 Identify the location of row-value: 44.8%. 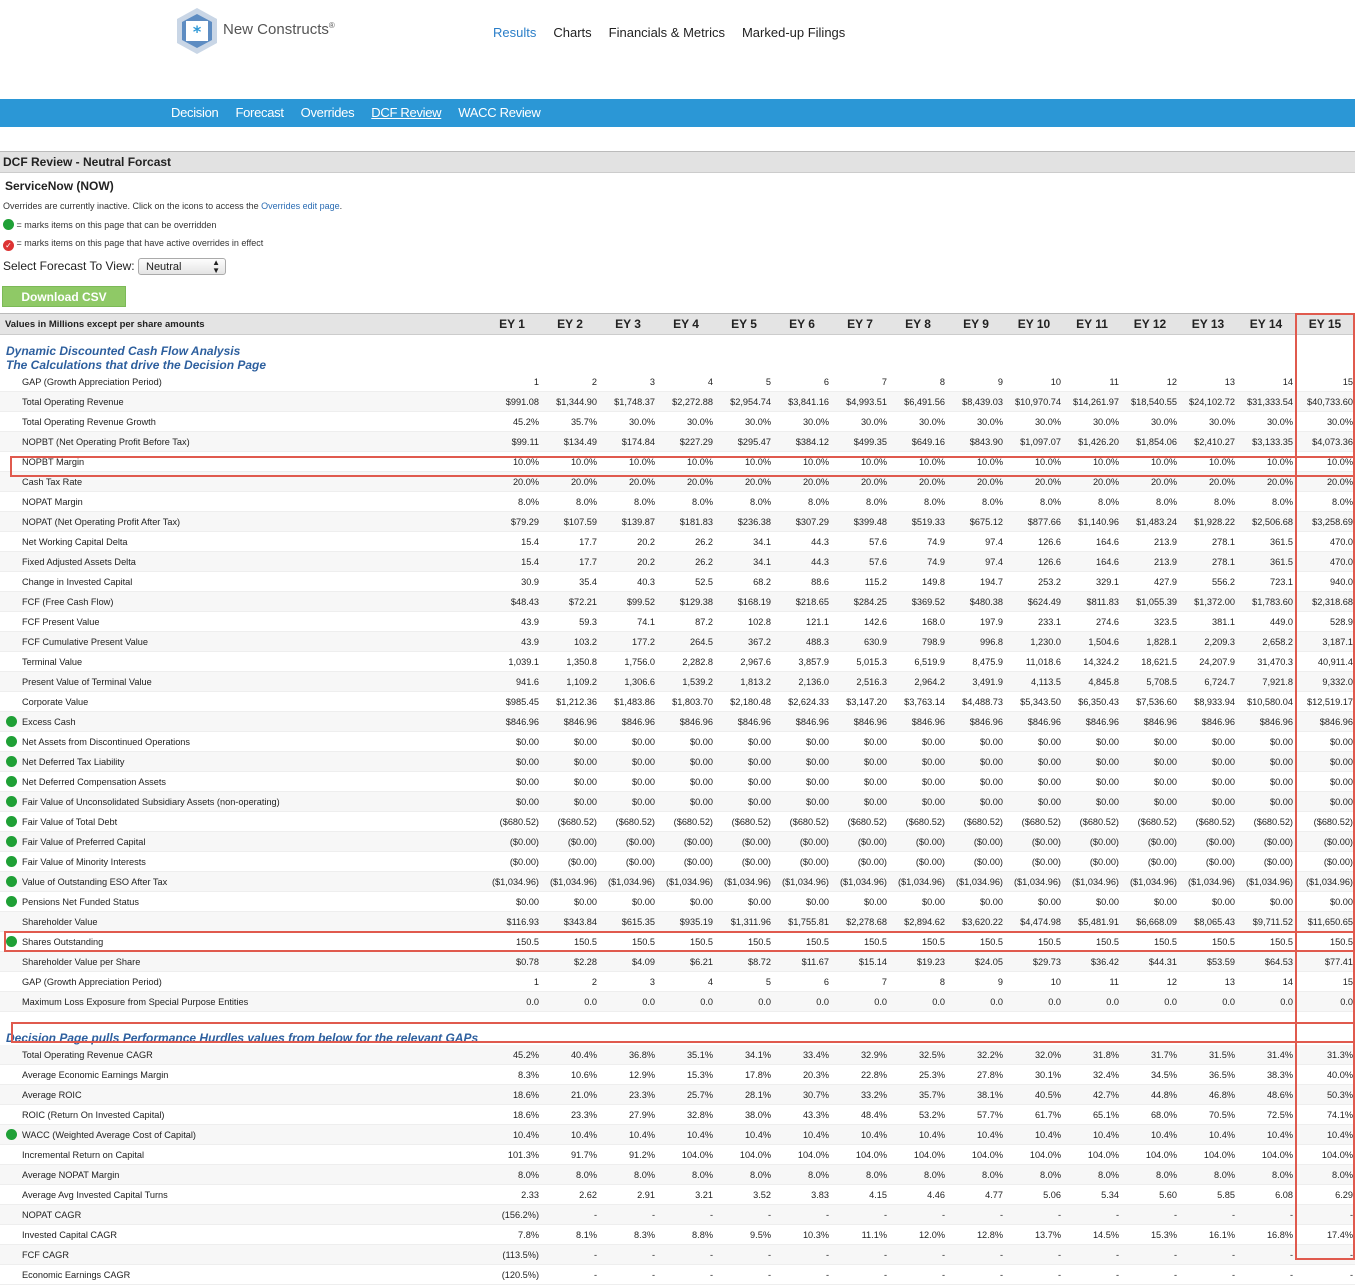
(1150, 1094).